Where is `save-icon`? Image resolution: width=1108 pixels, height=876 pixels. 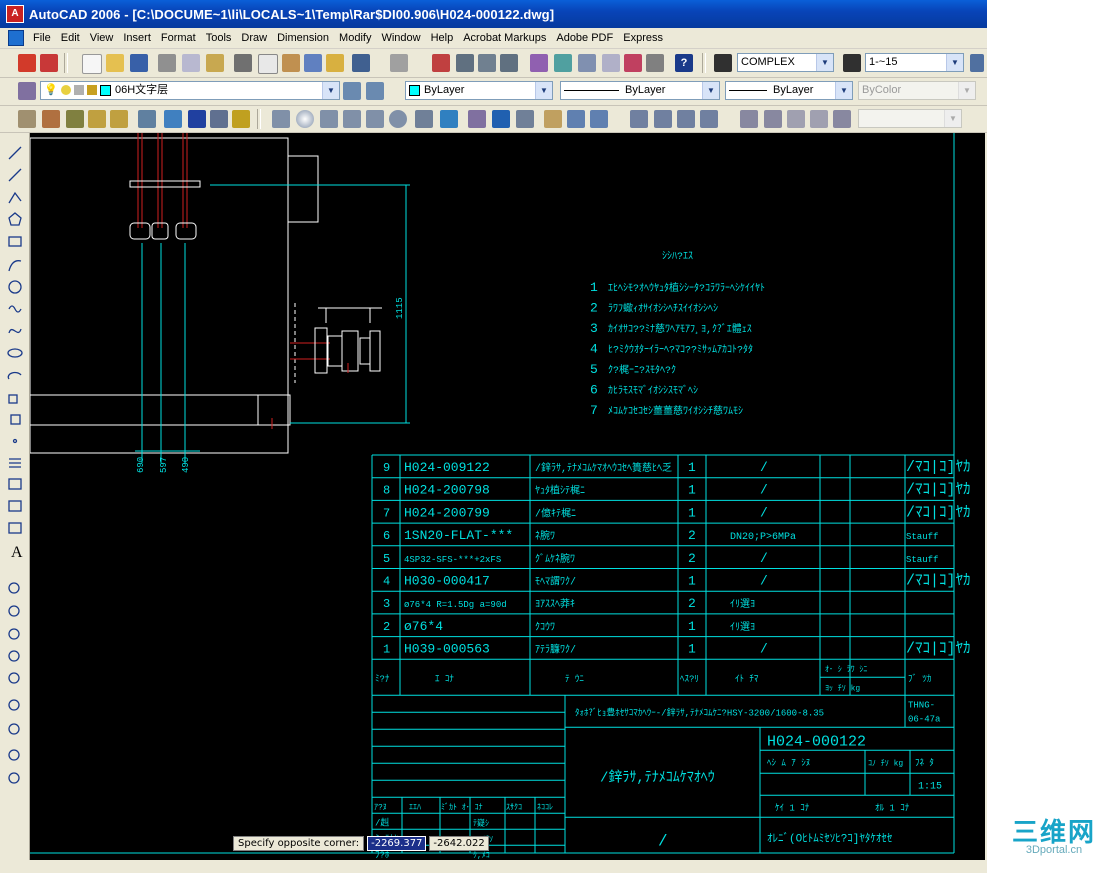 save-icon is located at coordinates (139, 63).